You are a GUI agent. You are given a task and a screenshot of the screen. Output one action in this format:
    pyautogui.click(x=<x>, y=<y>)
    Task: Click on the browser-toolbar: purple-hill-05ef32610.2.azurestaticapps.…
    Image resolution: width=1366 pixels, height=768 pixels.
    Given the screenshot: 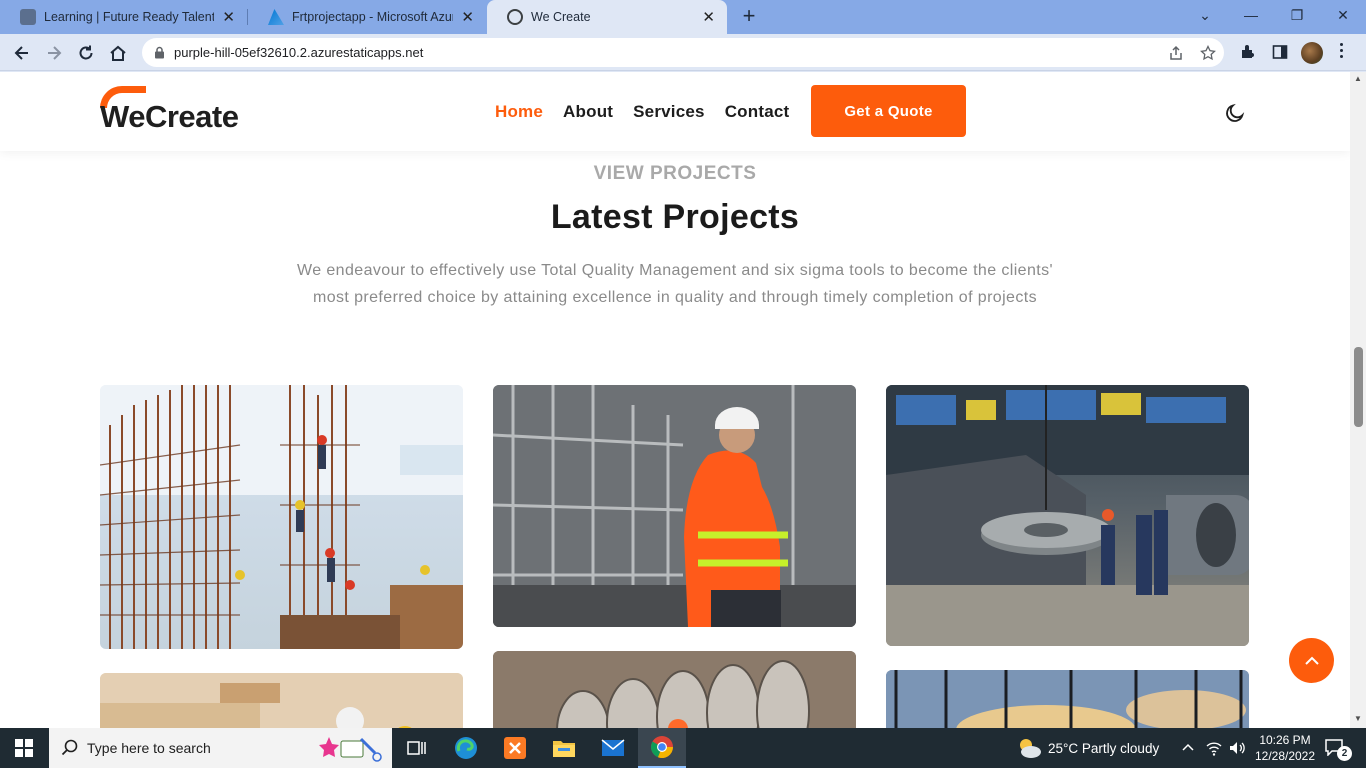 What is the action you would take?
    pyautogui.click(x=683, y=52)
    